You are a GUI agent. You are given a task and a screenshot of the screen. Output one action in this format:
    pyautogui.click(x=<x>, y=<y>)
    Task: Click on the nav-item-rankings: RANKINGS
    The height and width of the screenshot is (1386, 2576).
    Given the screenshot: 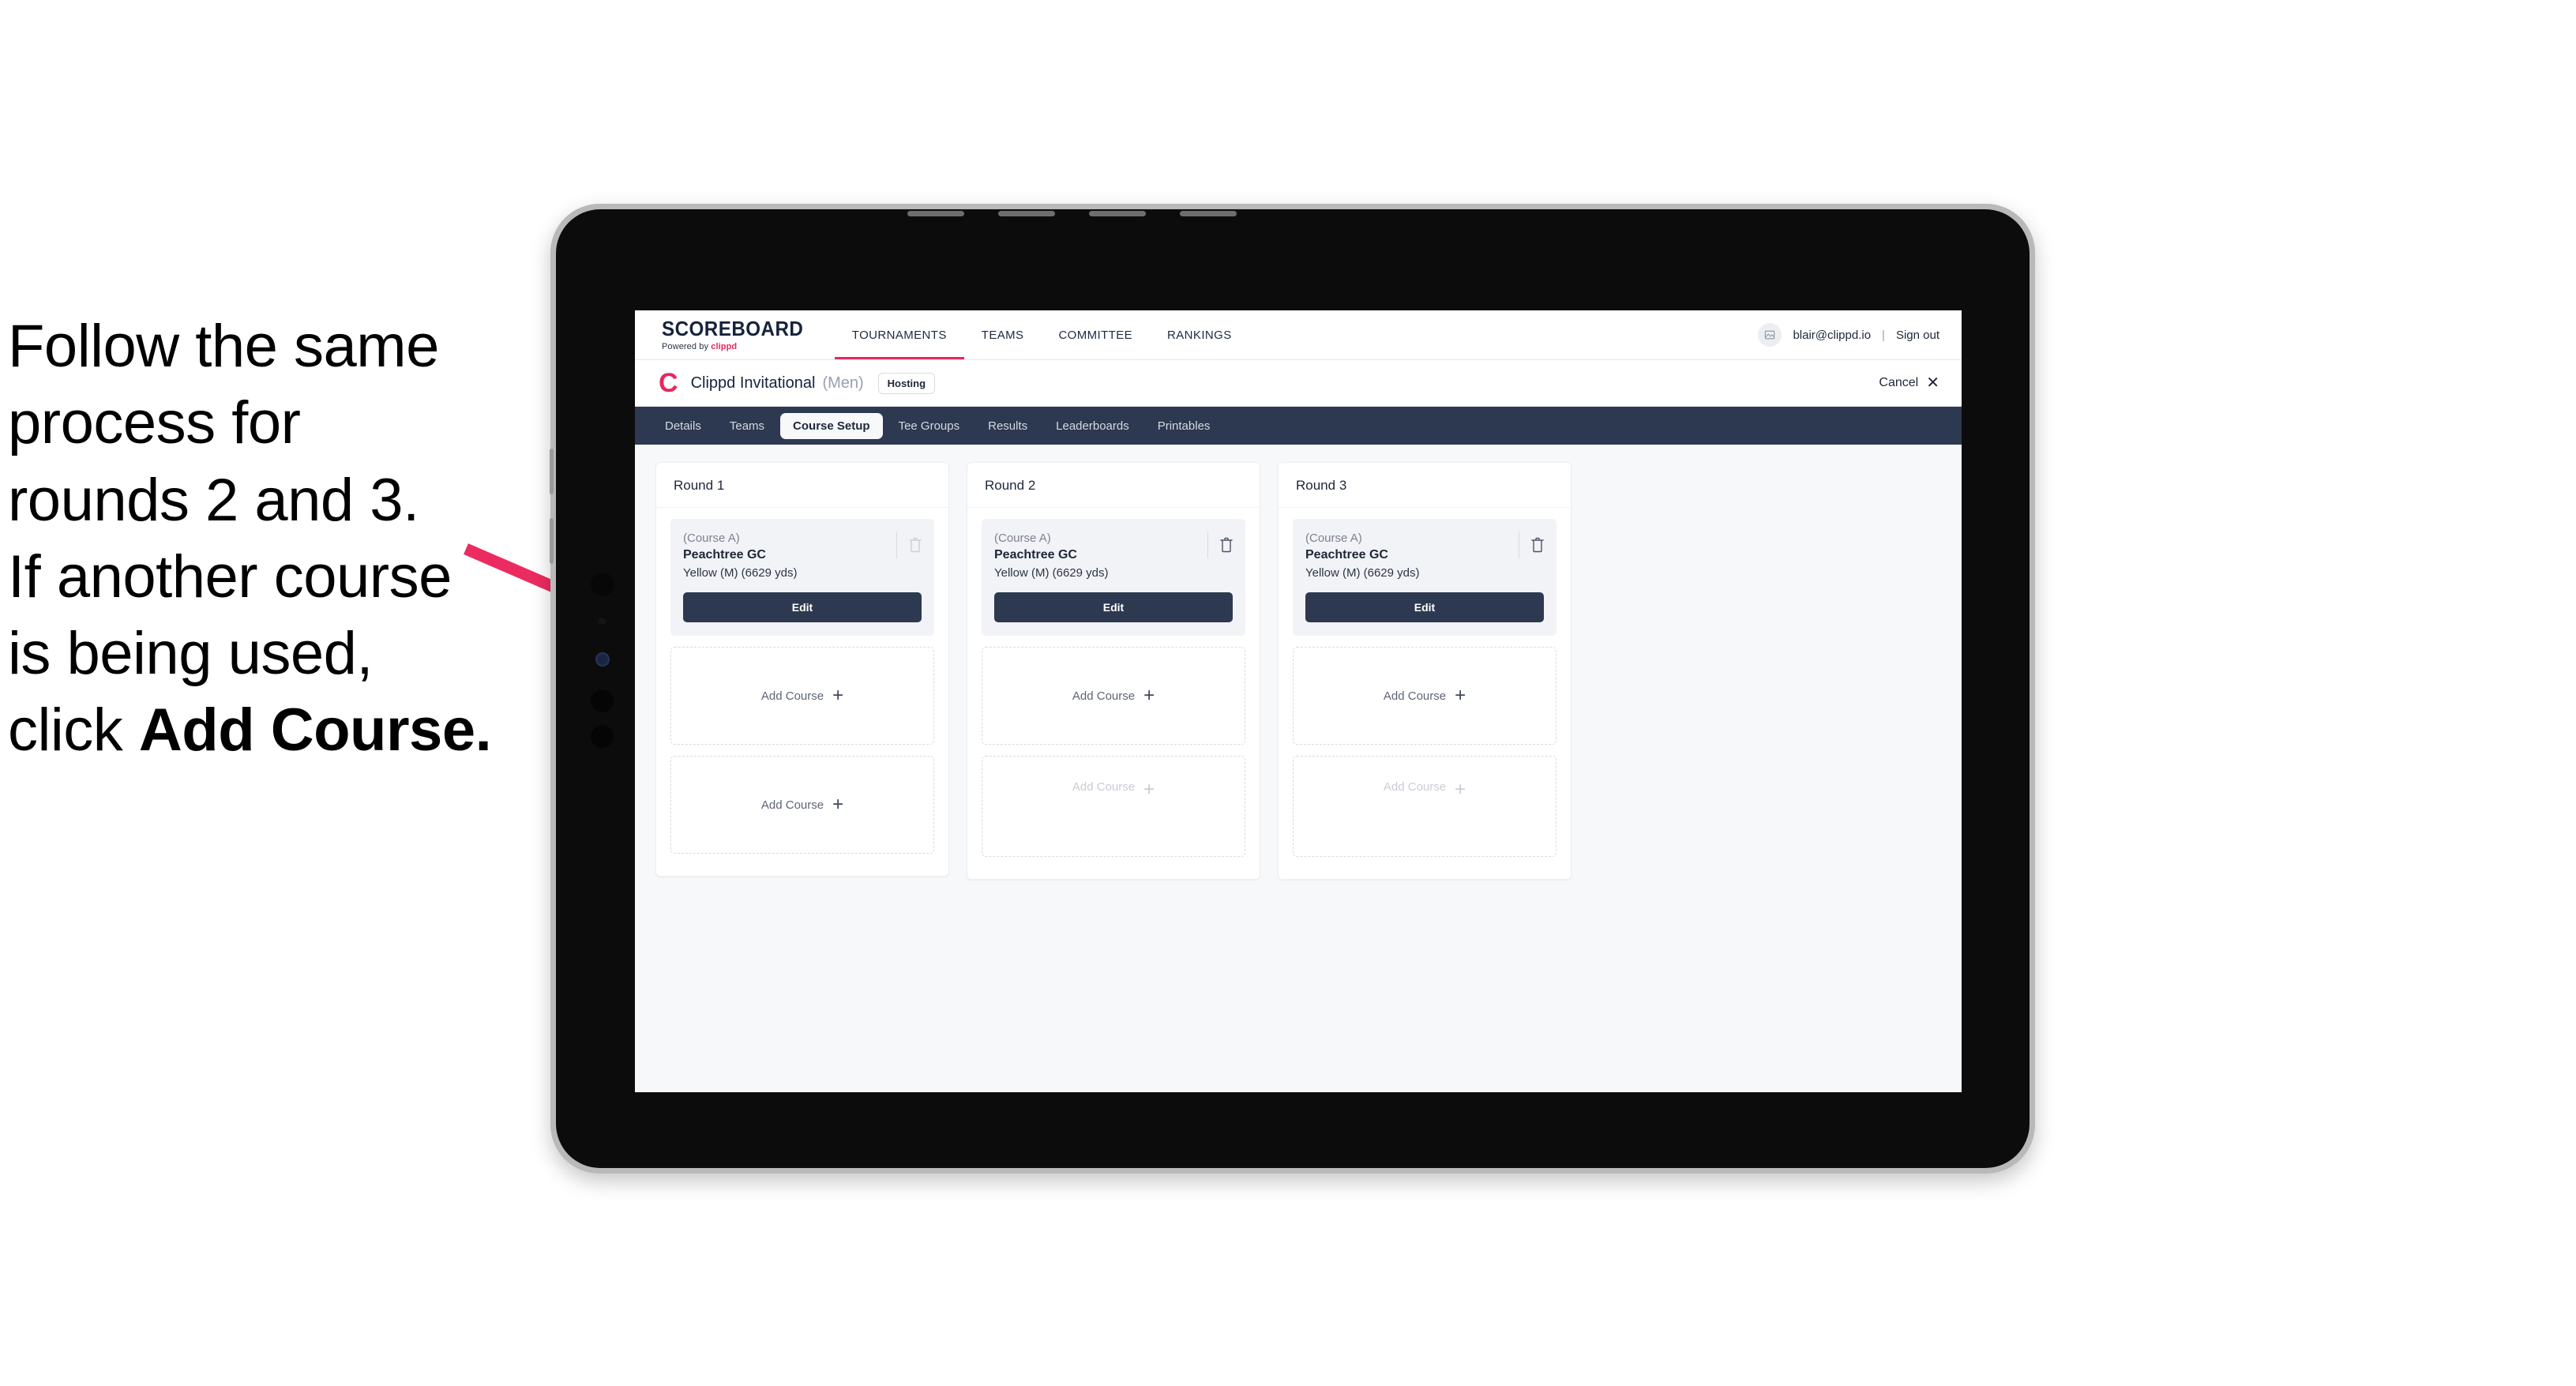 What is the action you would take?
    pyautogui.click(x=1199, y=334)
    